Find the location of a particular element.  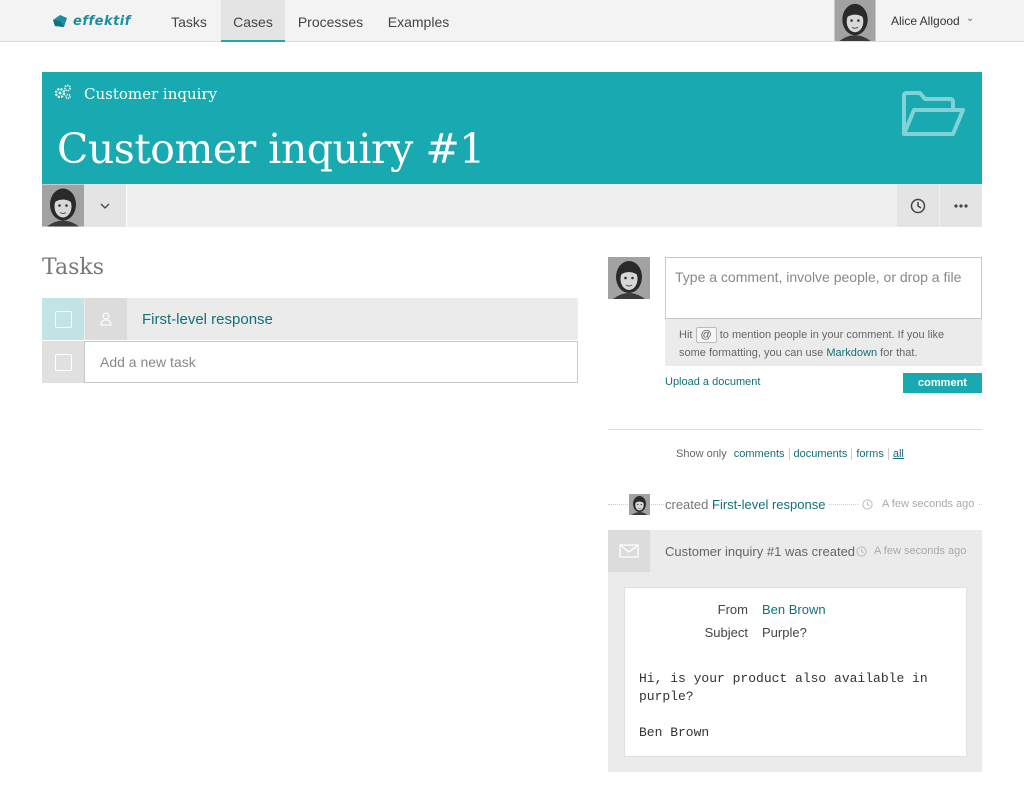

case-assignee-avatar is located at coordinates (63, 205).